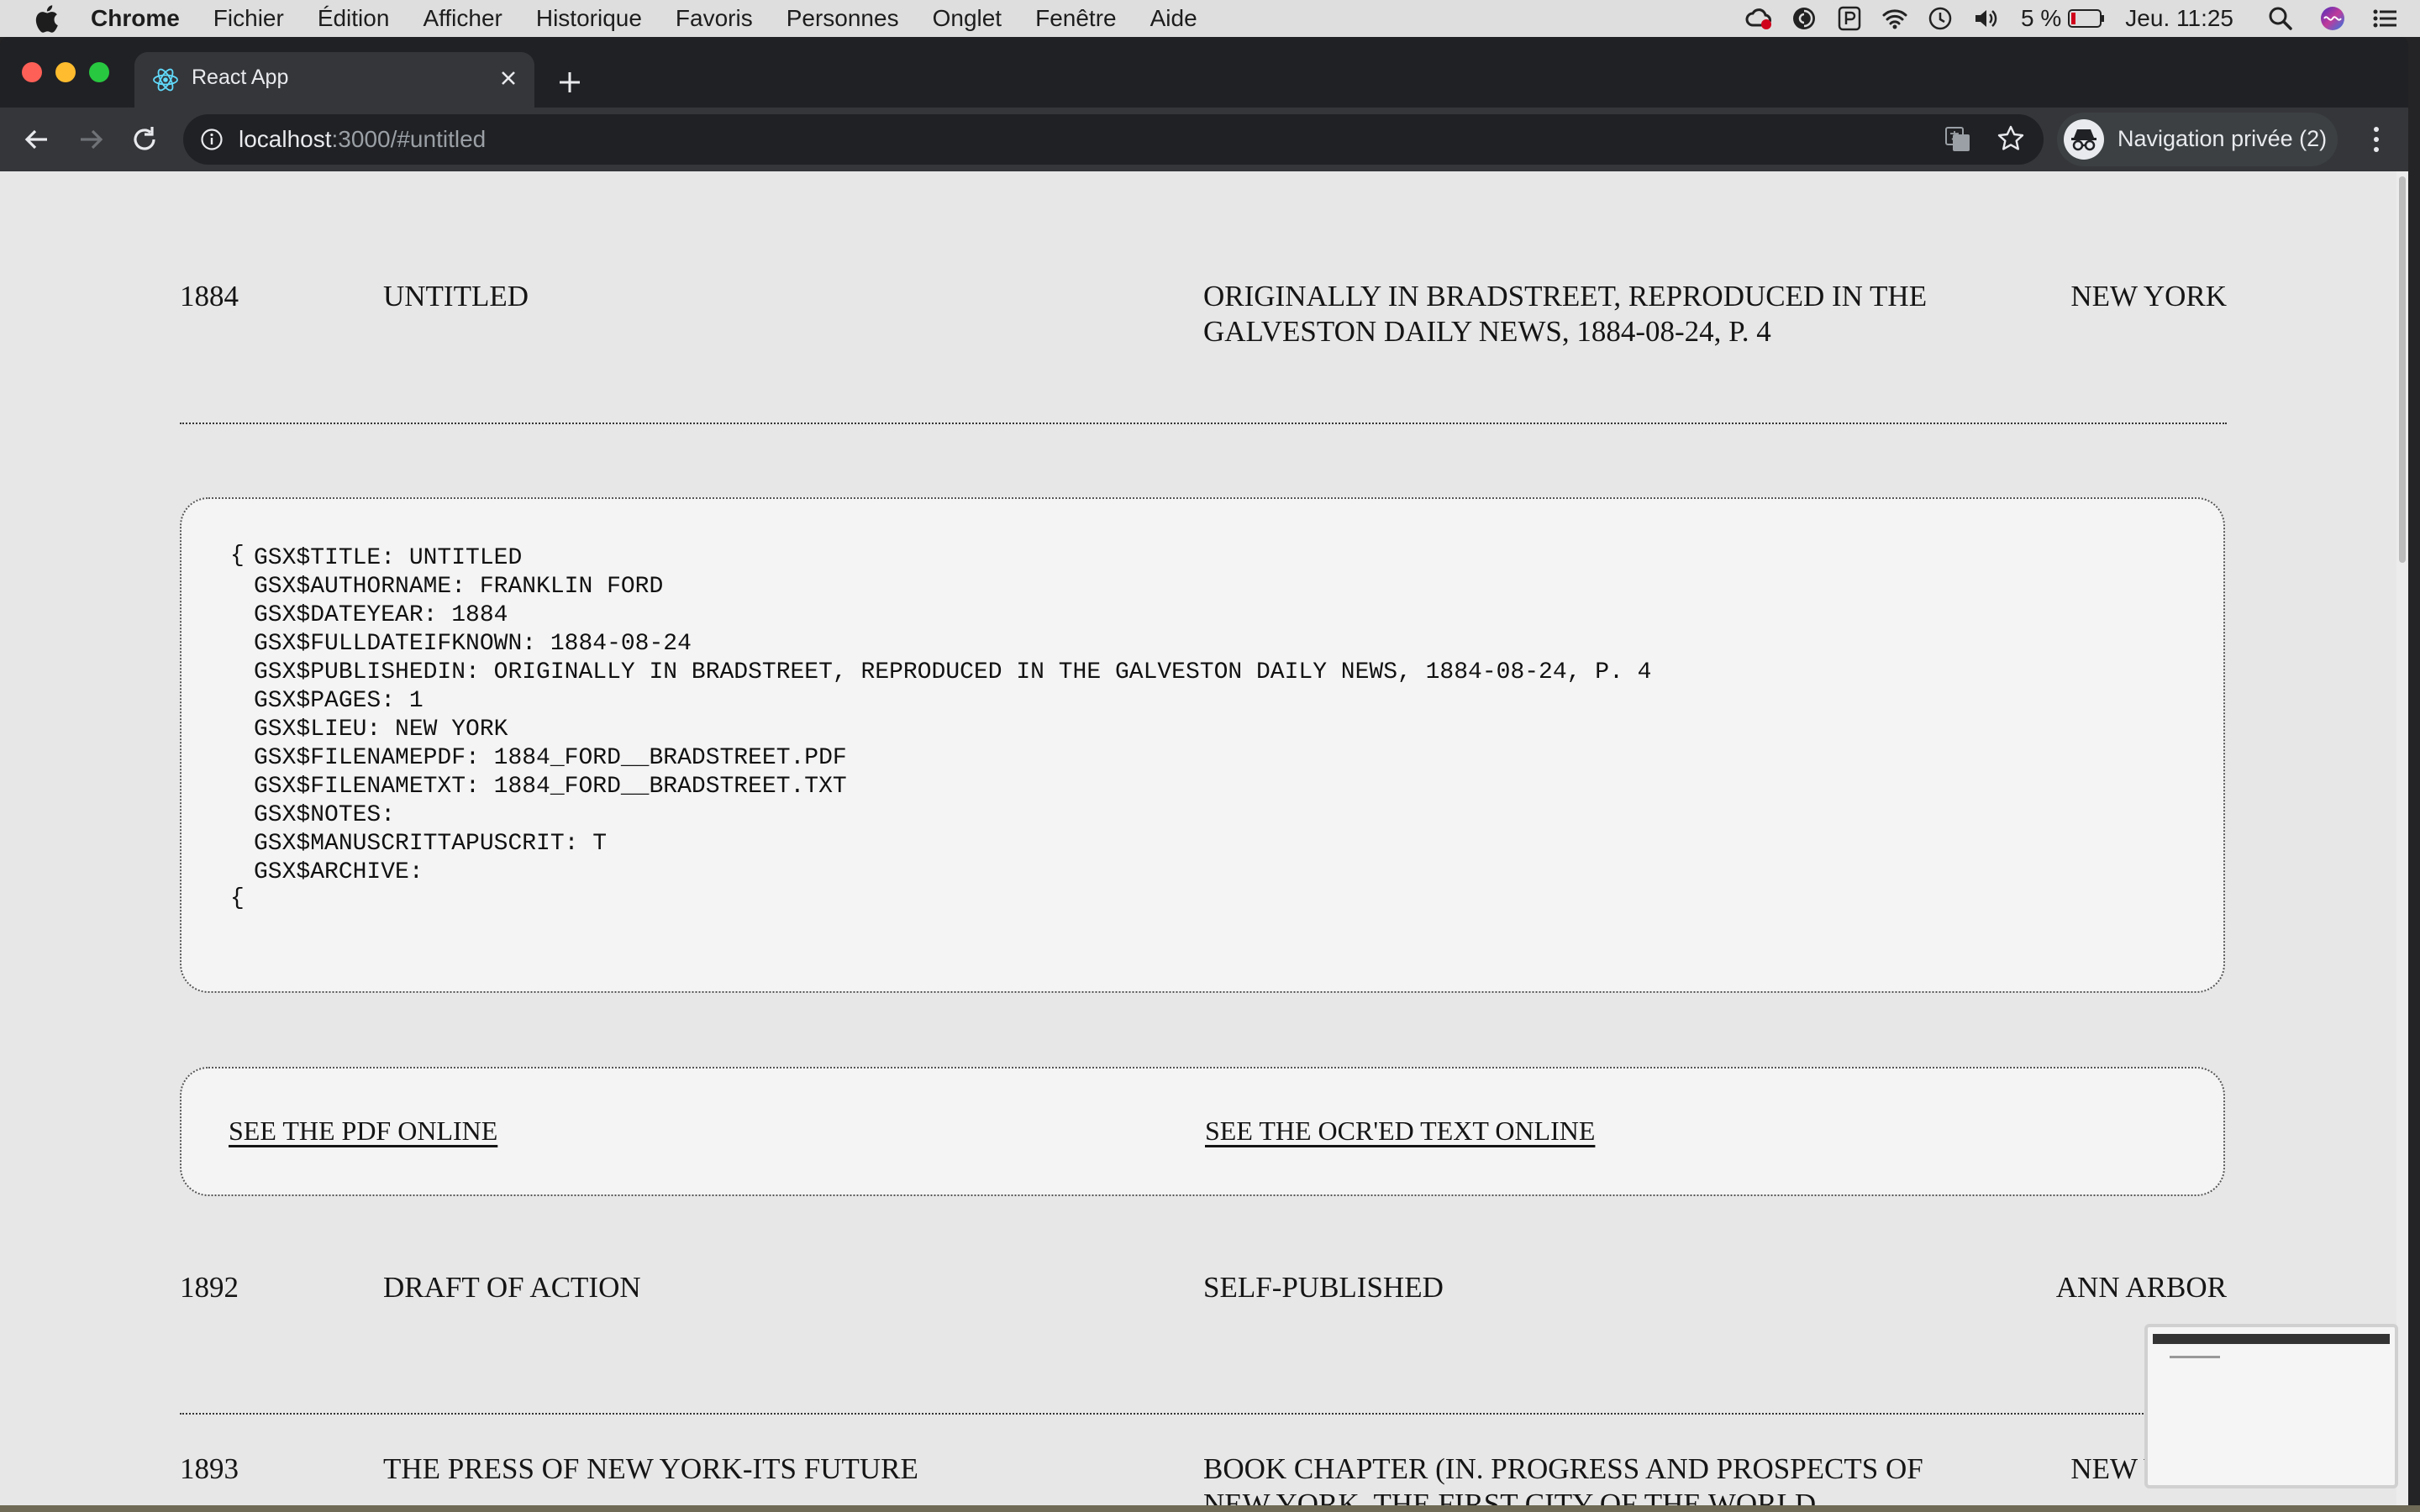  What do you see at coordinates (238, 556) in the screenshot?
I see `open-brace: {` at bounding box center [238, 556].